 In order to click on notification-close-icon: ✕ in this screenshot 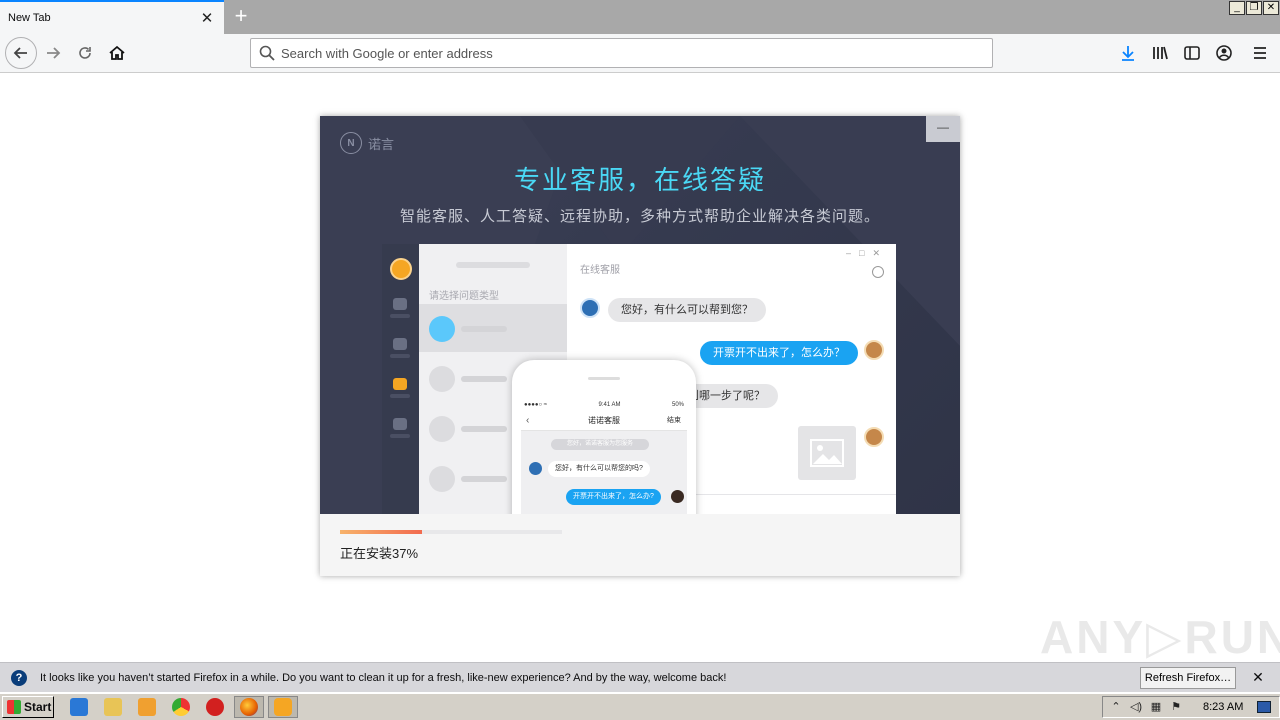, I will do `click(1258, 677)`.